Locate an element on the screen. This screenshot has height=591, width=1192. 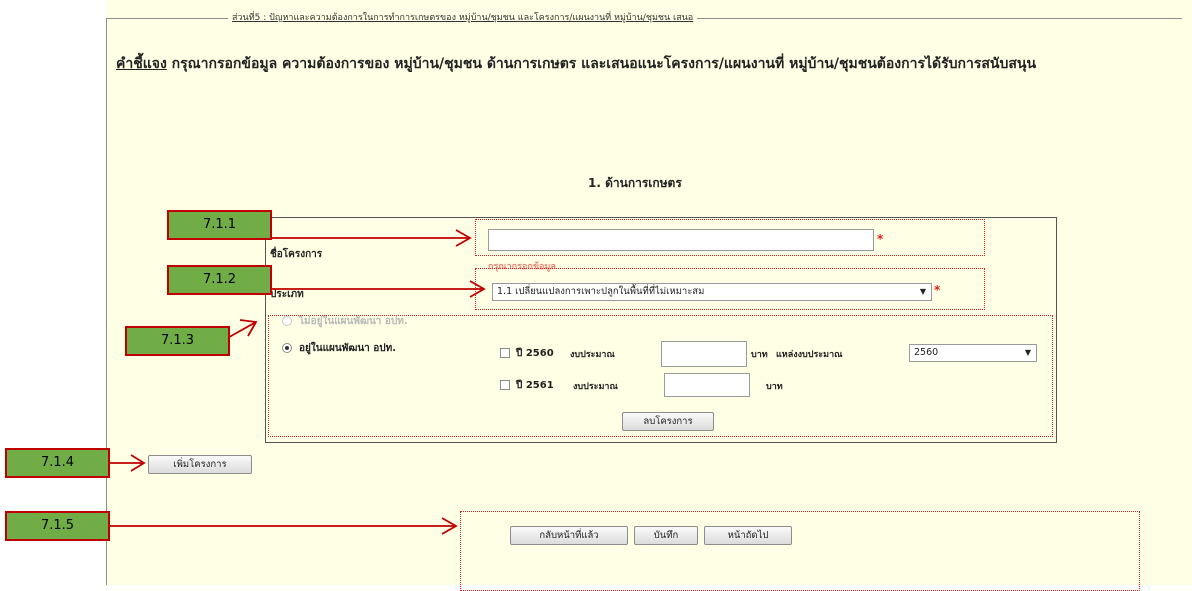
callout-7-1-1: 7.1.1 is located at coordinates (219, 225).